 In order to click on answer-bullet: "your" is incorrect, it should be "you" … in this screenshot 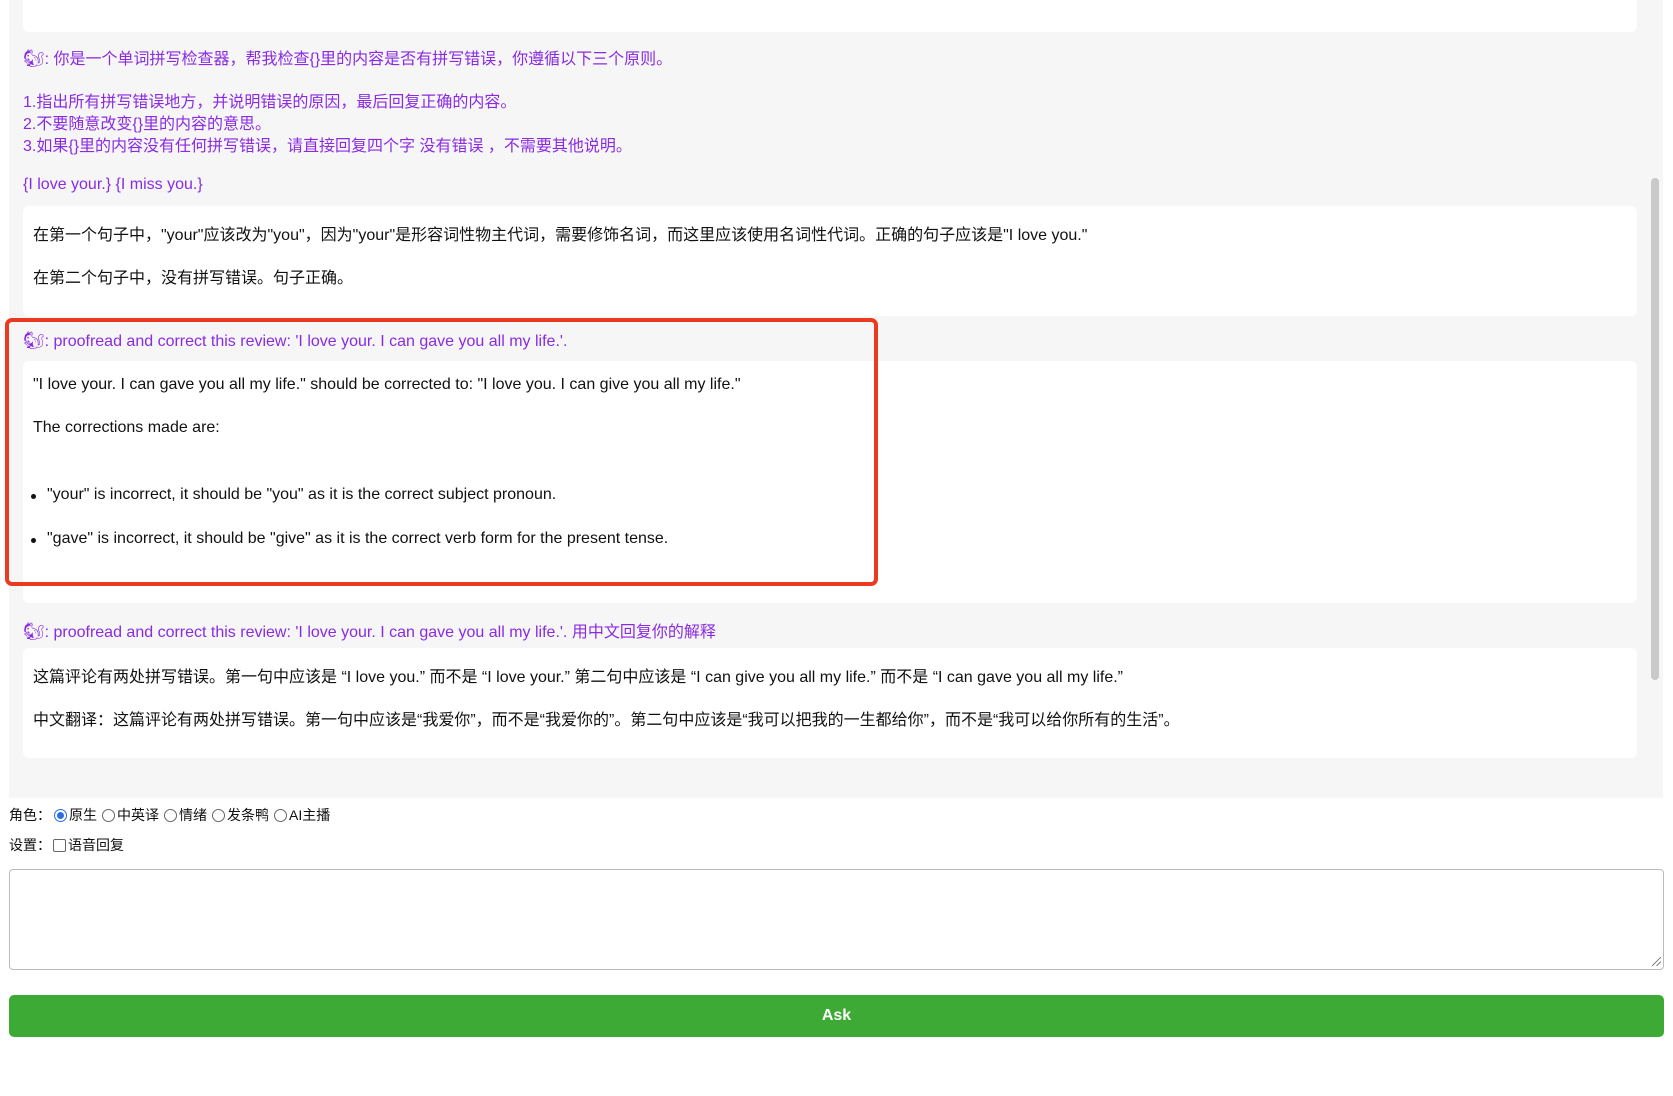, I will do `click(293, 494)`.